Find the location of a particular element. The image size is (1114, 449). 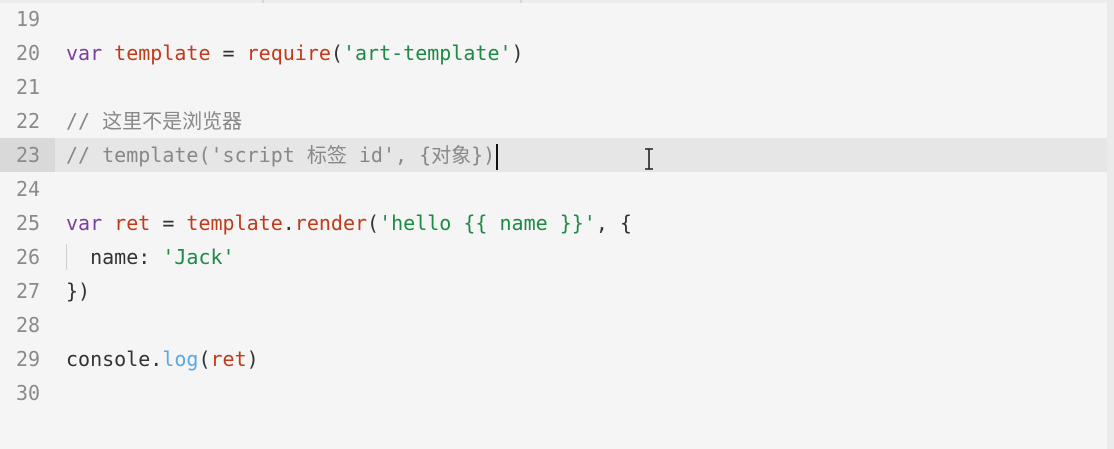

code-token: 'art-template' is located at coordinates (427, 53).